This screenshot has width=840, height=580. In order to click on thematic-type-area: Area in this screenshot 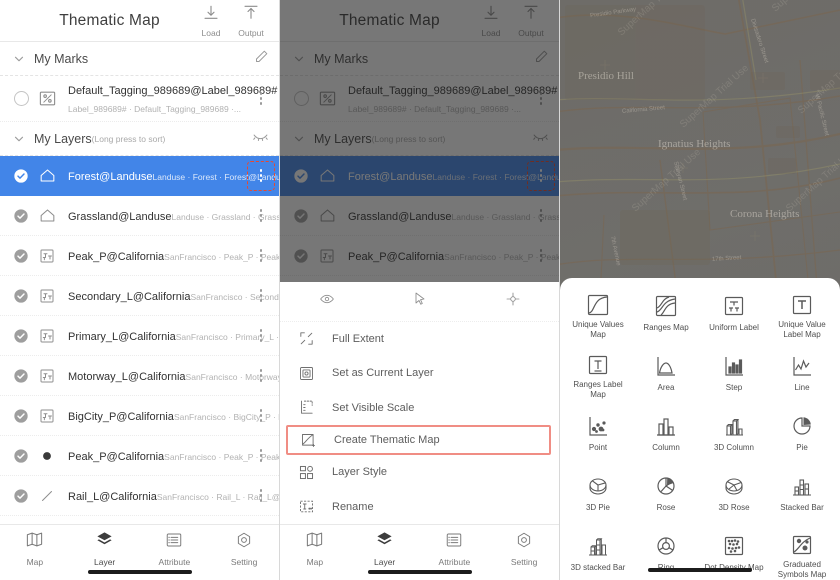, I will do `click(666, 375)`.